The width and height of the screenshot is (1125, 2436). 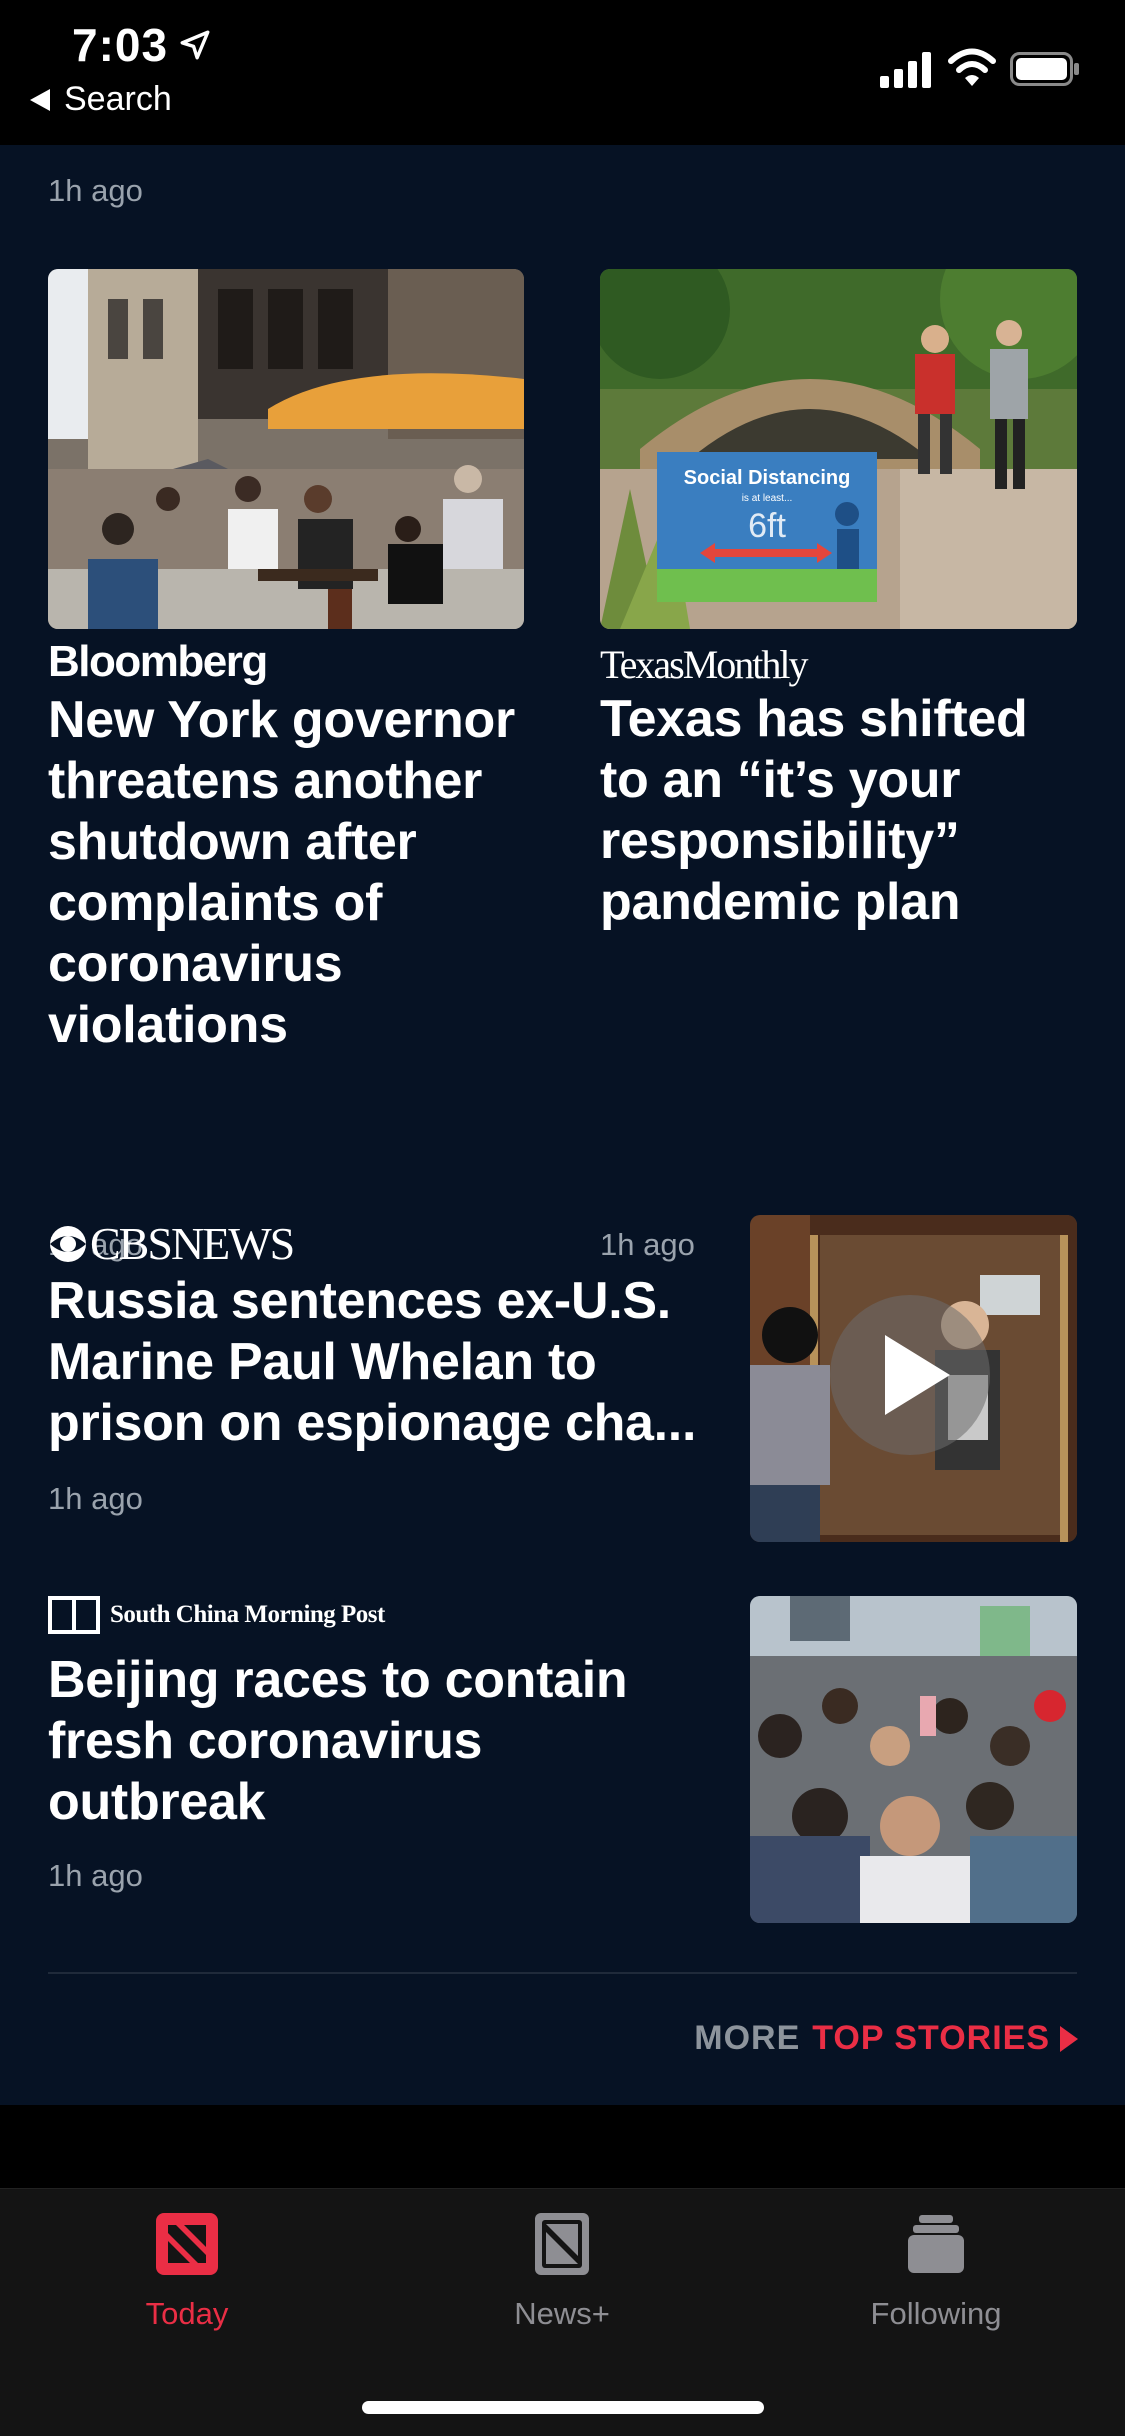 What do you see at coordinates (192, 1243) in the screenshot?
I see `publisher-name: CBSNEWS` at bounding box center [192, 1243].